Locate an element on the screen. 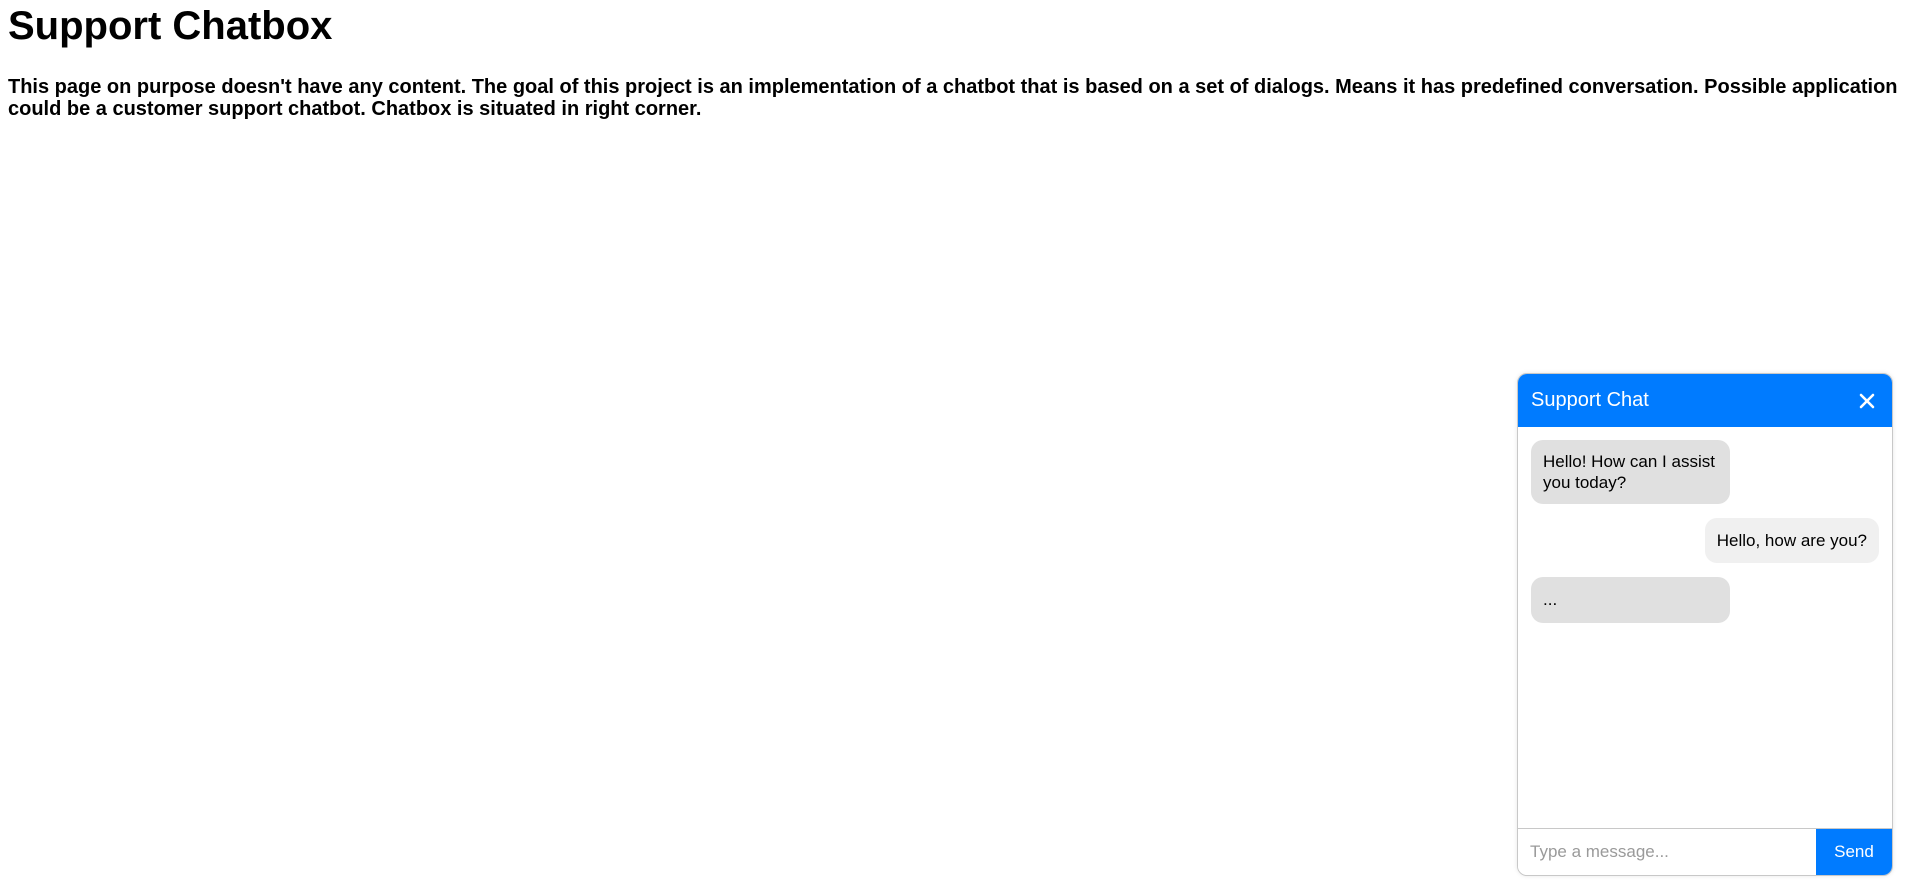 This screenshot has width=1907, height=885. chat-input-row: Send is located at coordinates (1705, 851).